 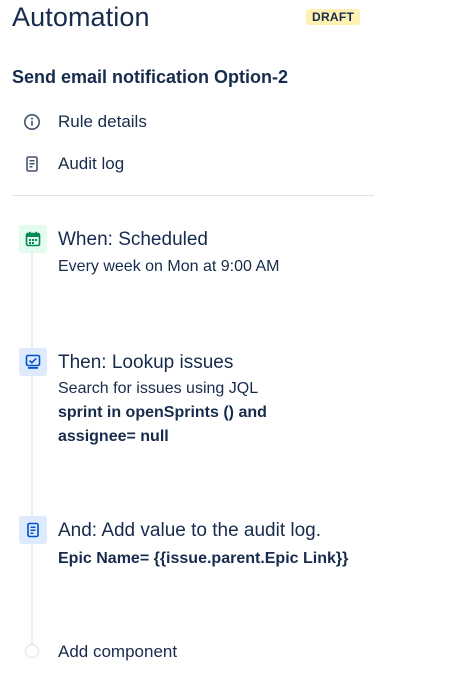 I want to click on page-title: Automation, so click(x=81, y=17).